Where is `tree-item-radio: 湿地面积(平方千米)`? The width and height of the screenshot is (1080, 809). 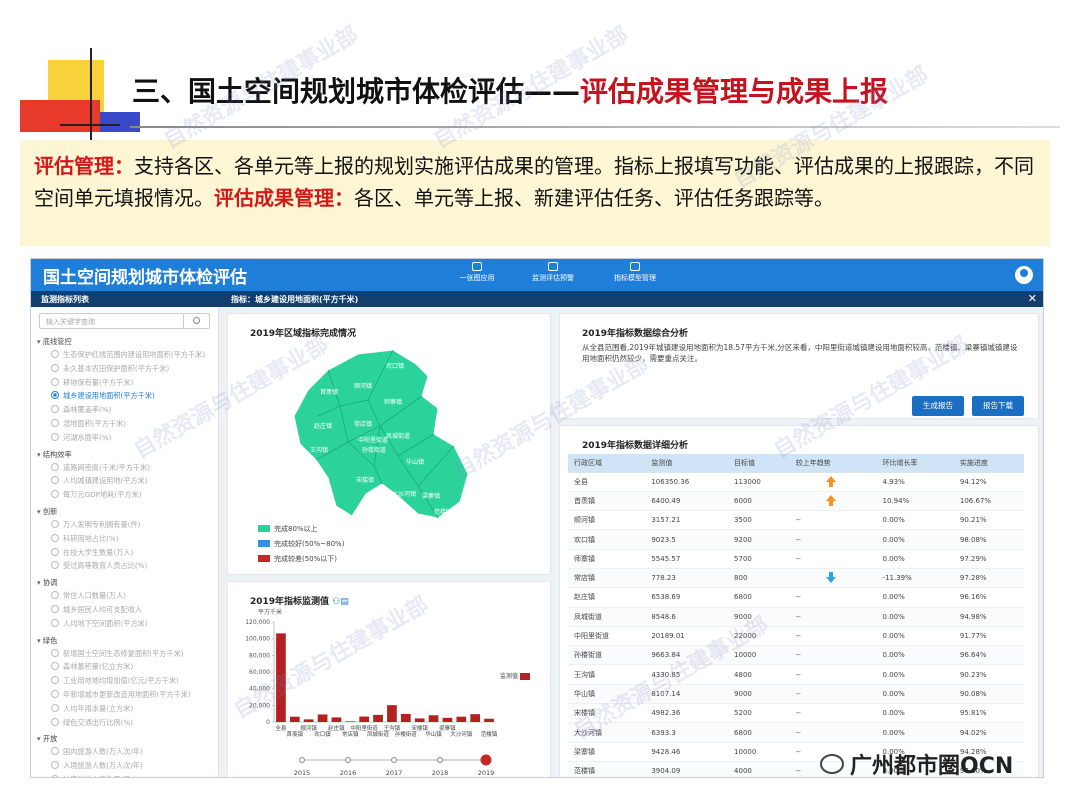
tree-item-radio: 湿地面积(平方千米) is located at coordinates (127, 424).